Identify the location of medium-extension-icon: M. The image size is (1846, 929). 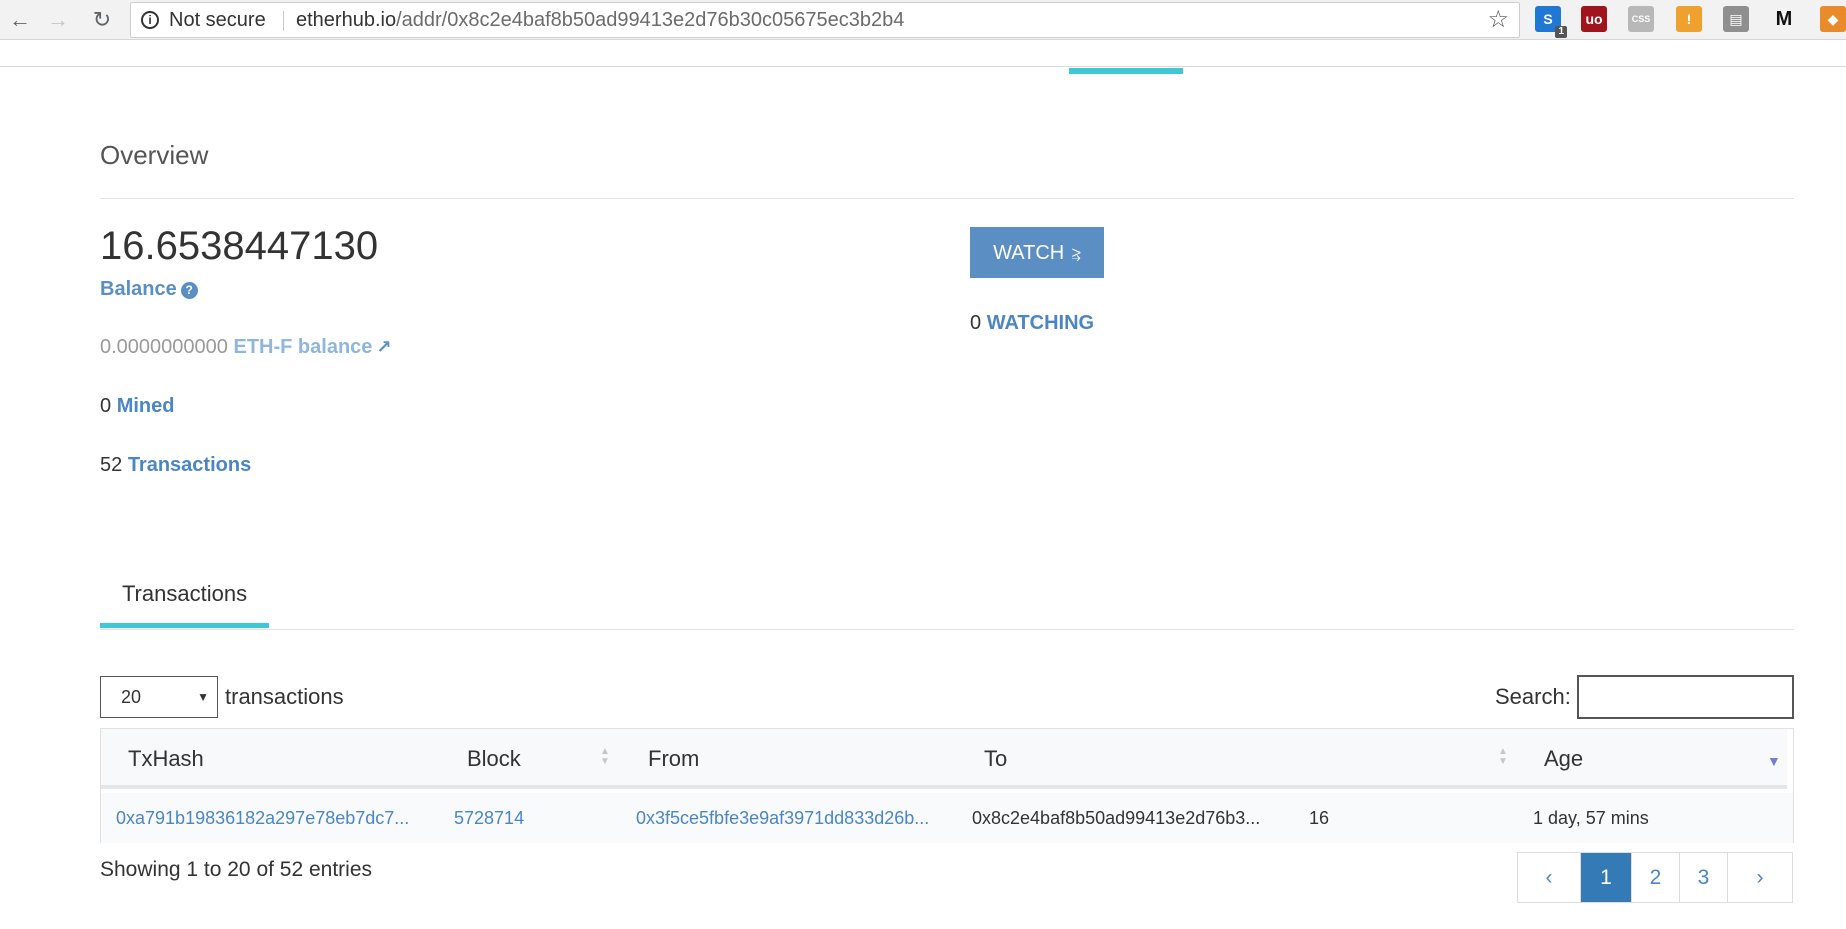
(1784, 19).